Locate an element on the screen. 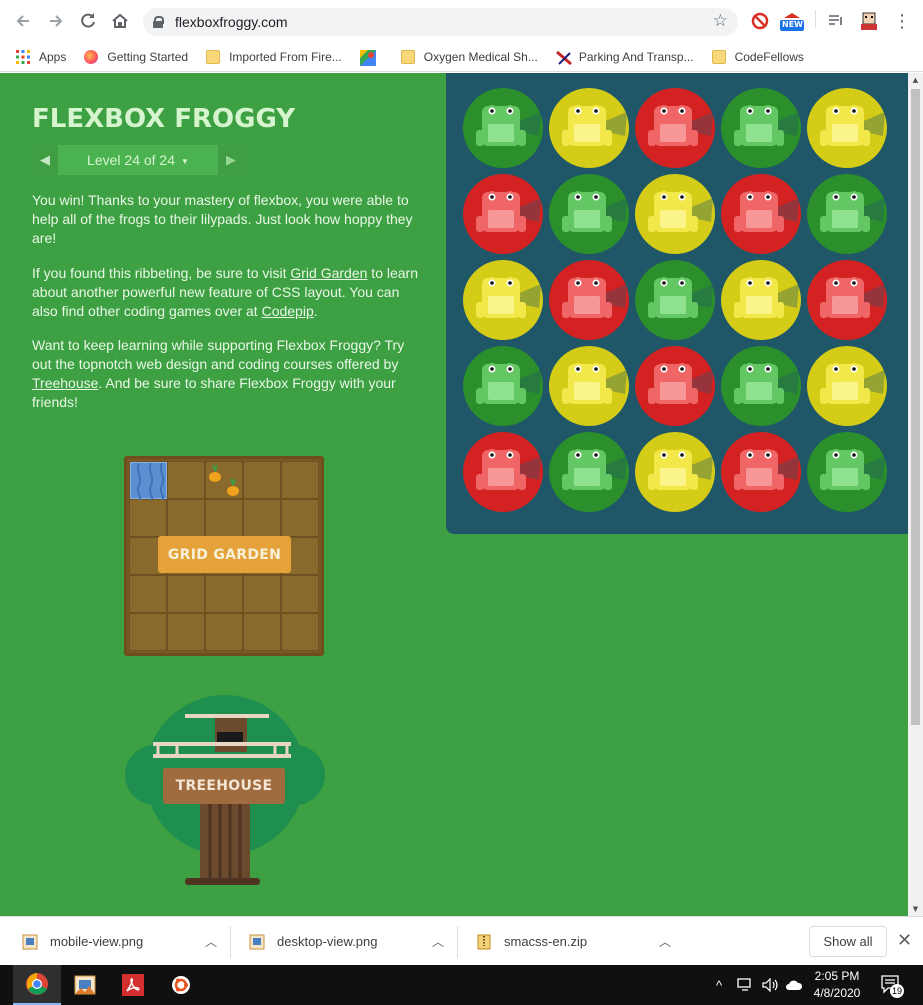 The width and height of the screenshot is (923, 1005). new-extension-icon: NEW is located at coordinates (792, 21).